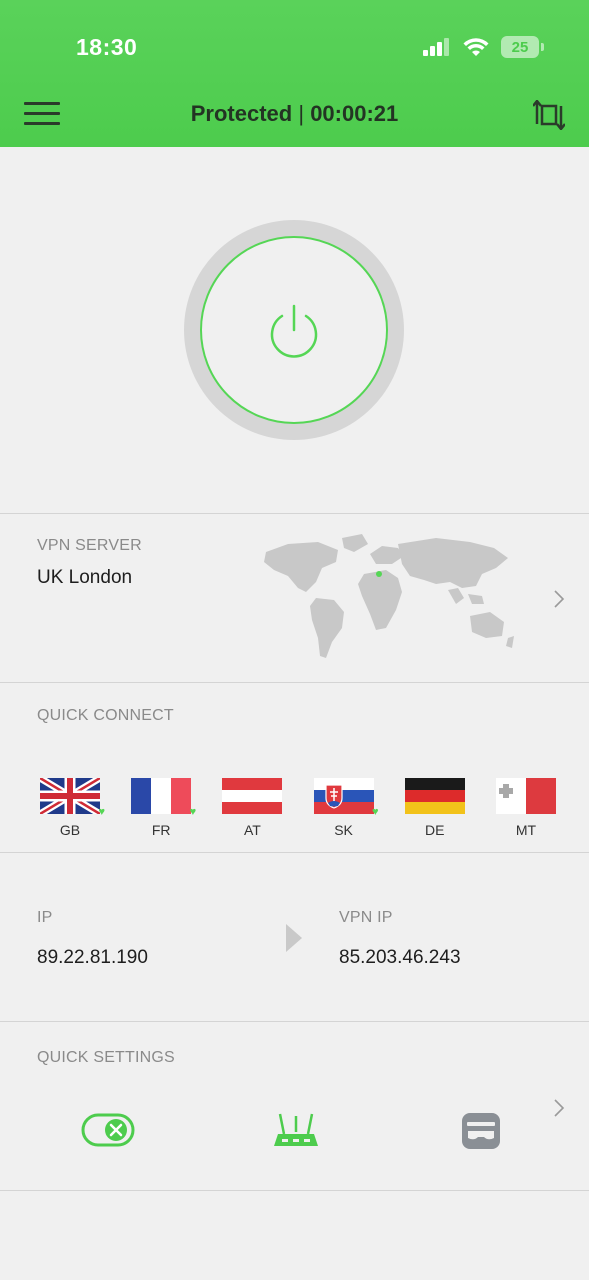 The image size is (589, 1280). Describe the element at coordinates (107, 47) in the screenshot. I see `status-time: 18:30` at that location.